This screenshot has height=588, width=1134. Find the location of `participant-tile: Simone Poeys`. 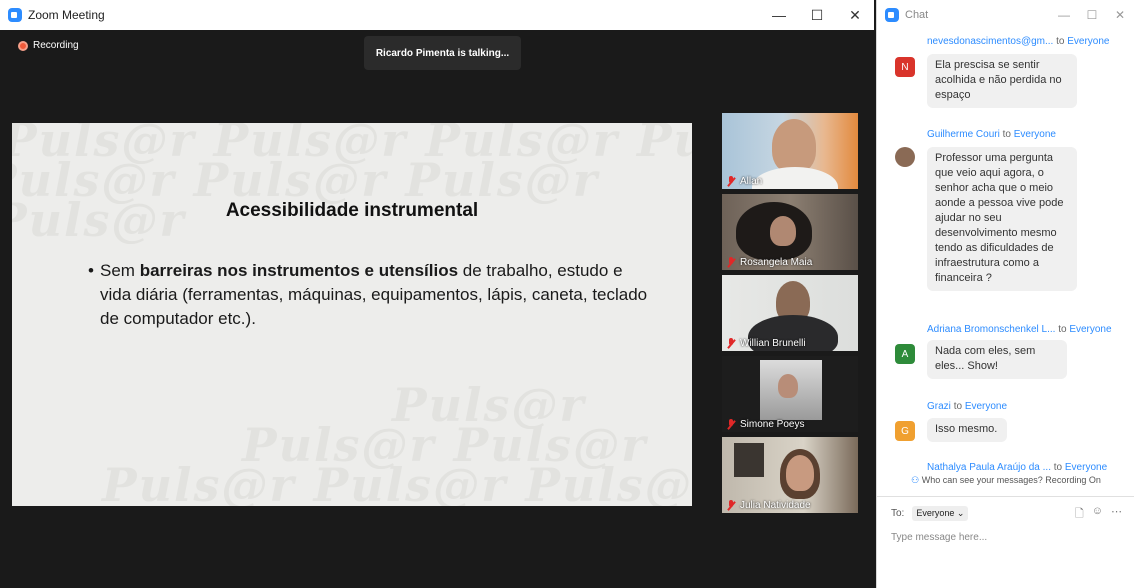

participant-tile: Simone Poeys is located at coordinates (790, 394).